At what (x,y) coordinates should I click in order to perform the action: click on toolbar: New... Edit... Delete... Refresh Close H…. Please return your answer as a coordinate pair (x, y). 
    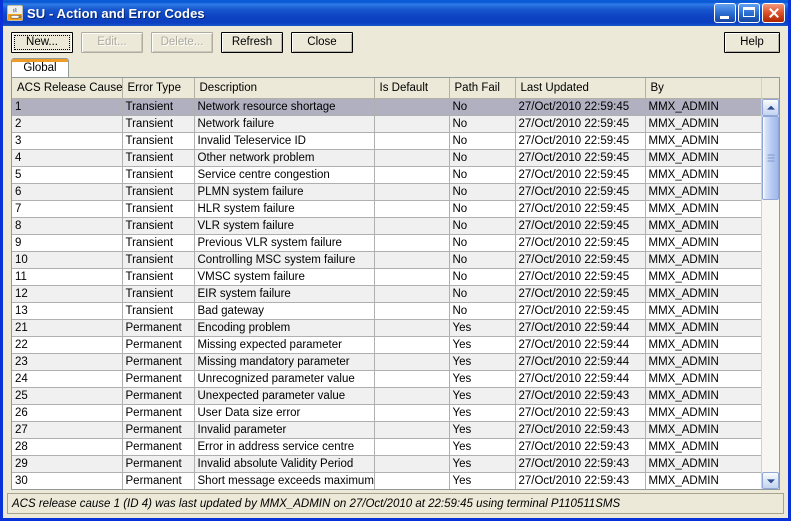
    Looking at the image, I should click on (395, 42).